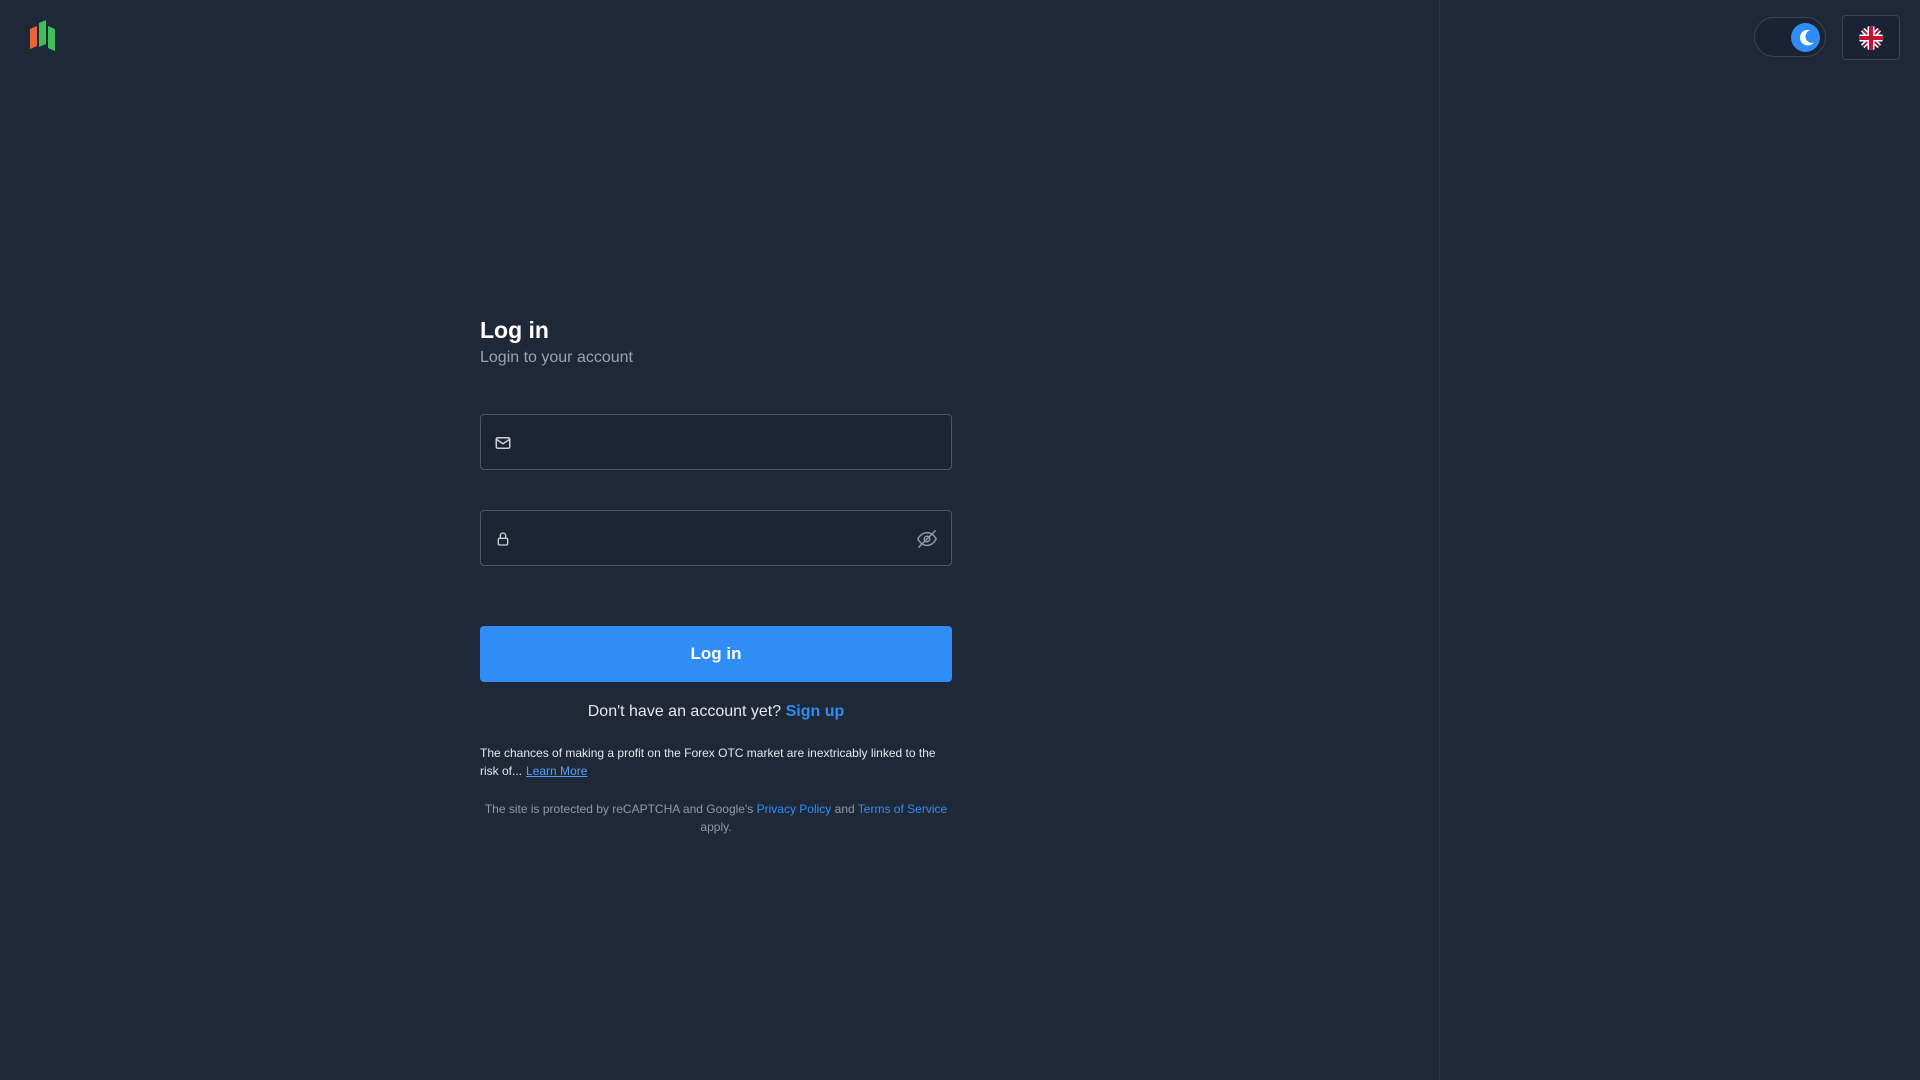 The height and width of the screenshot is (1080, 1920). I want to click on signup-prompt: Don't have an account yet? Sign up, so click(716, 712).